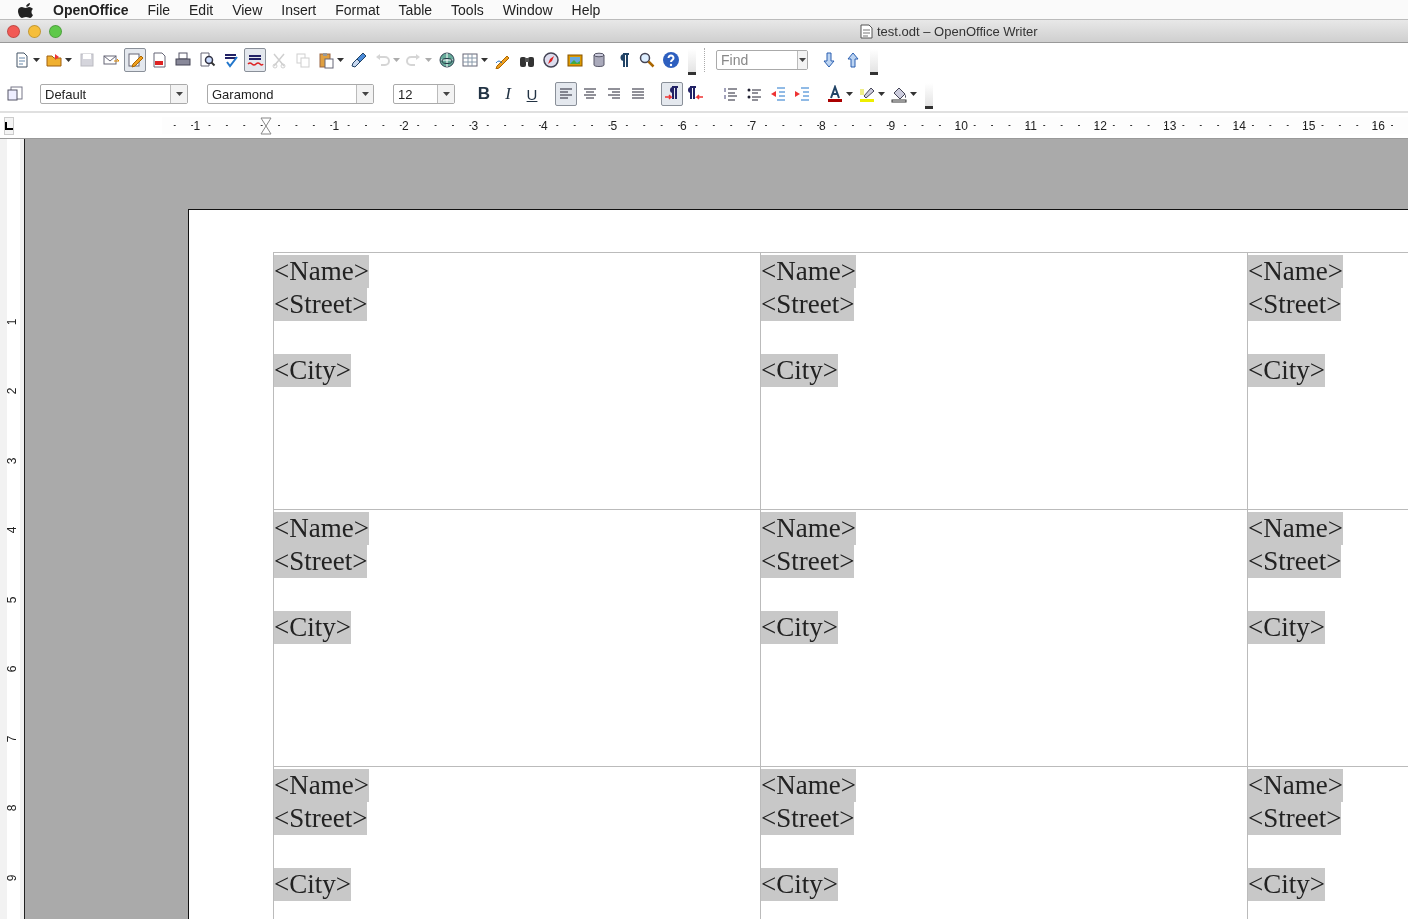  I want to click on document-icon, so click(22, 60).